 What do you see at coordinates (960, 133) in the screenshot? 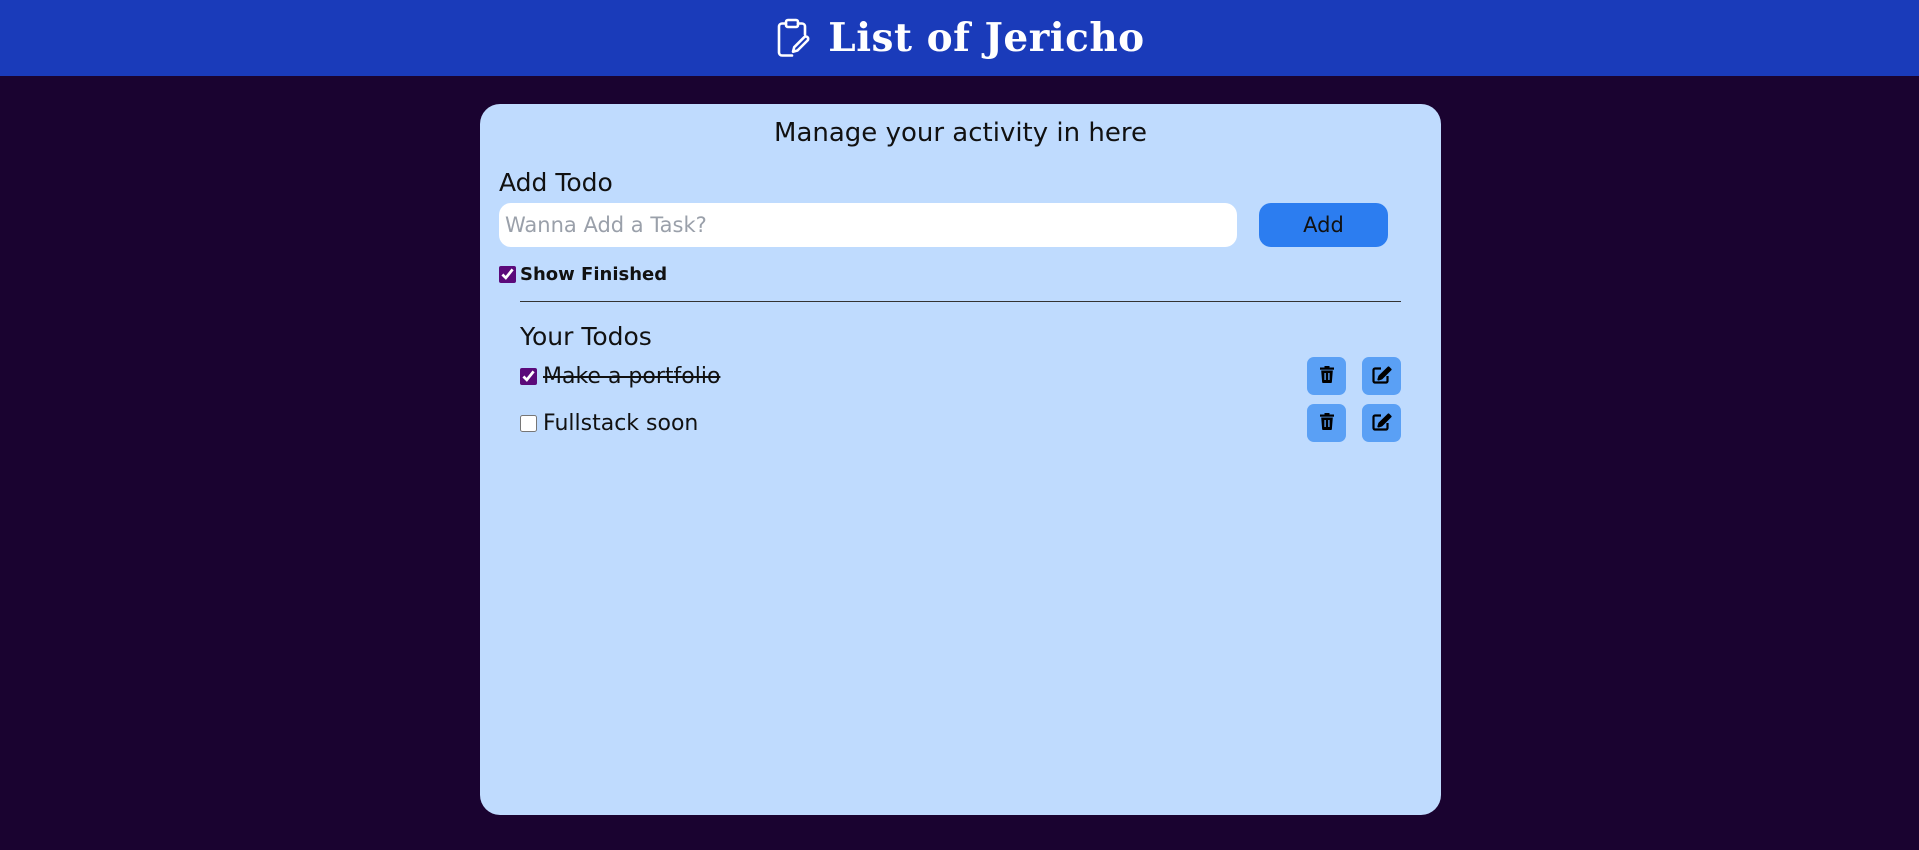
I see `card-title: Manage your activity in here` at bounding box center [960, 133].